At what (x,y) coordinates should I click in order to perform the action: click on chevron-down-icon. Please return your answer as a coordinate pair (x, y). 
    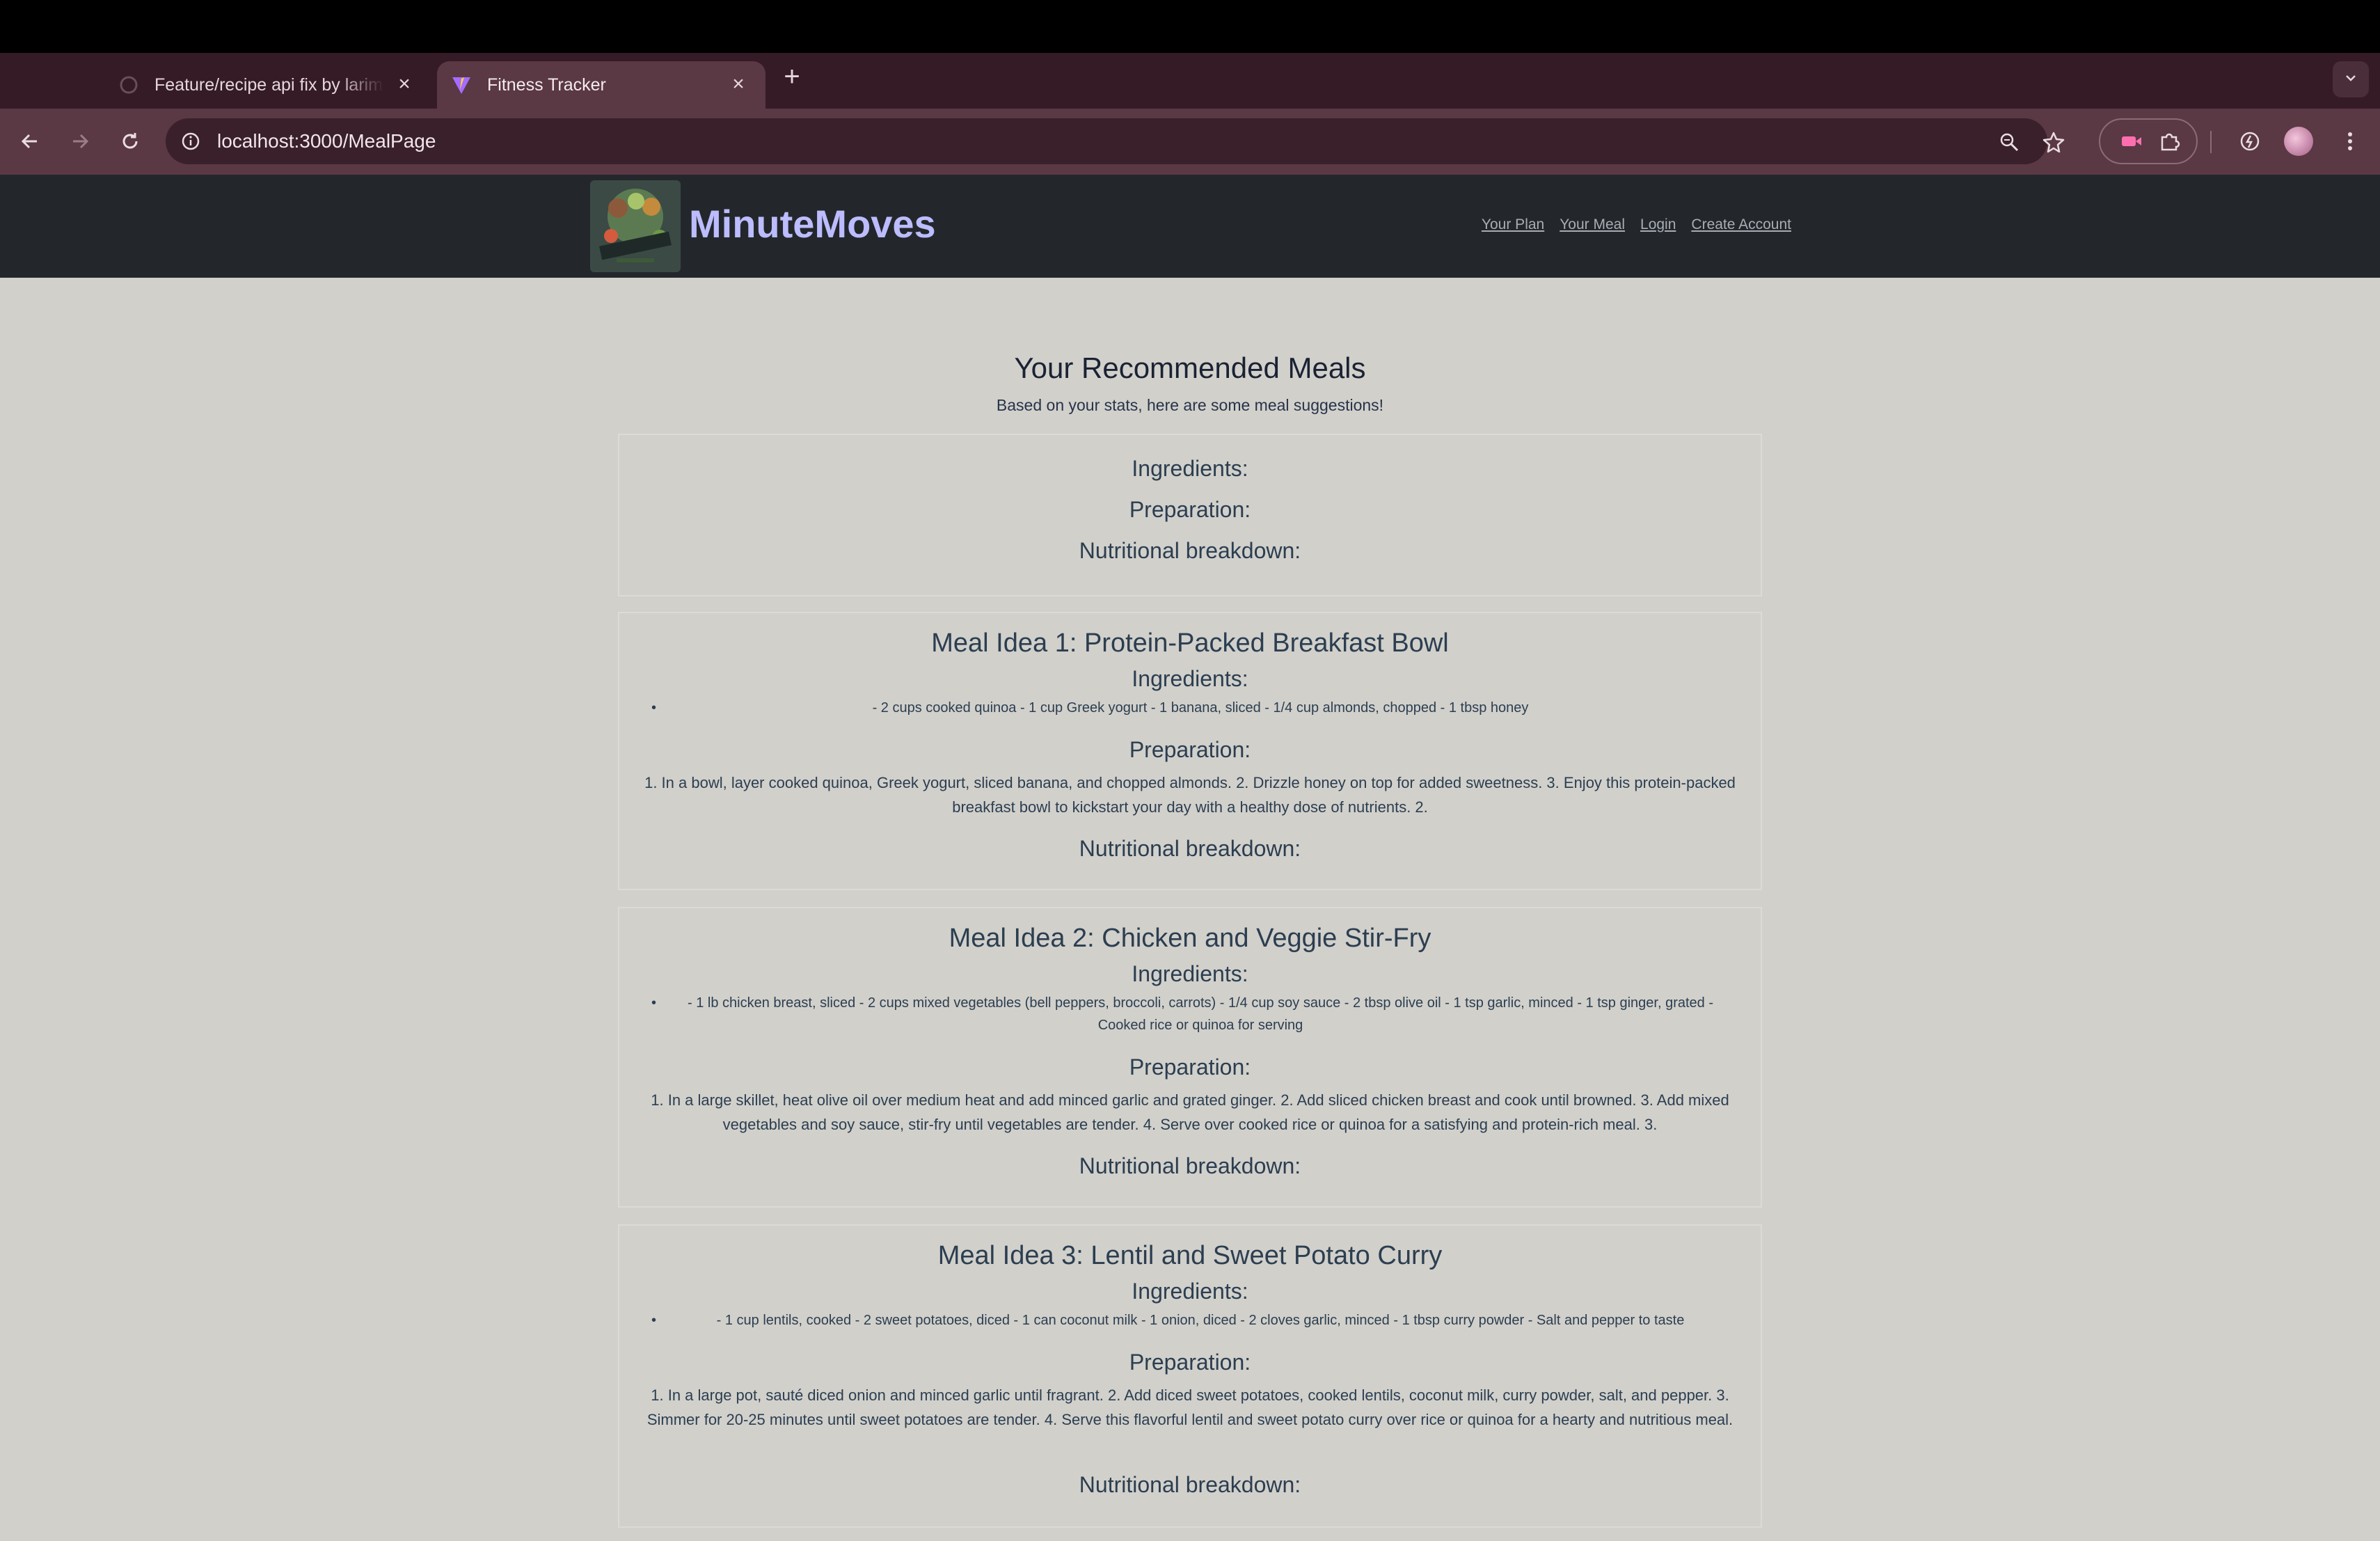
    Looking at the image, I should click on (2350, 79).